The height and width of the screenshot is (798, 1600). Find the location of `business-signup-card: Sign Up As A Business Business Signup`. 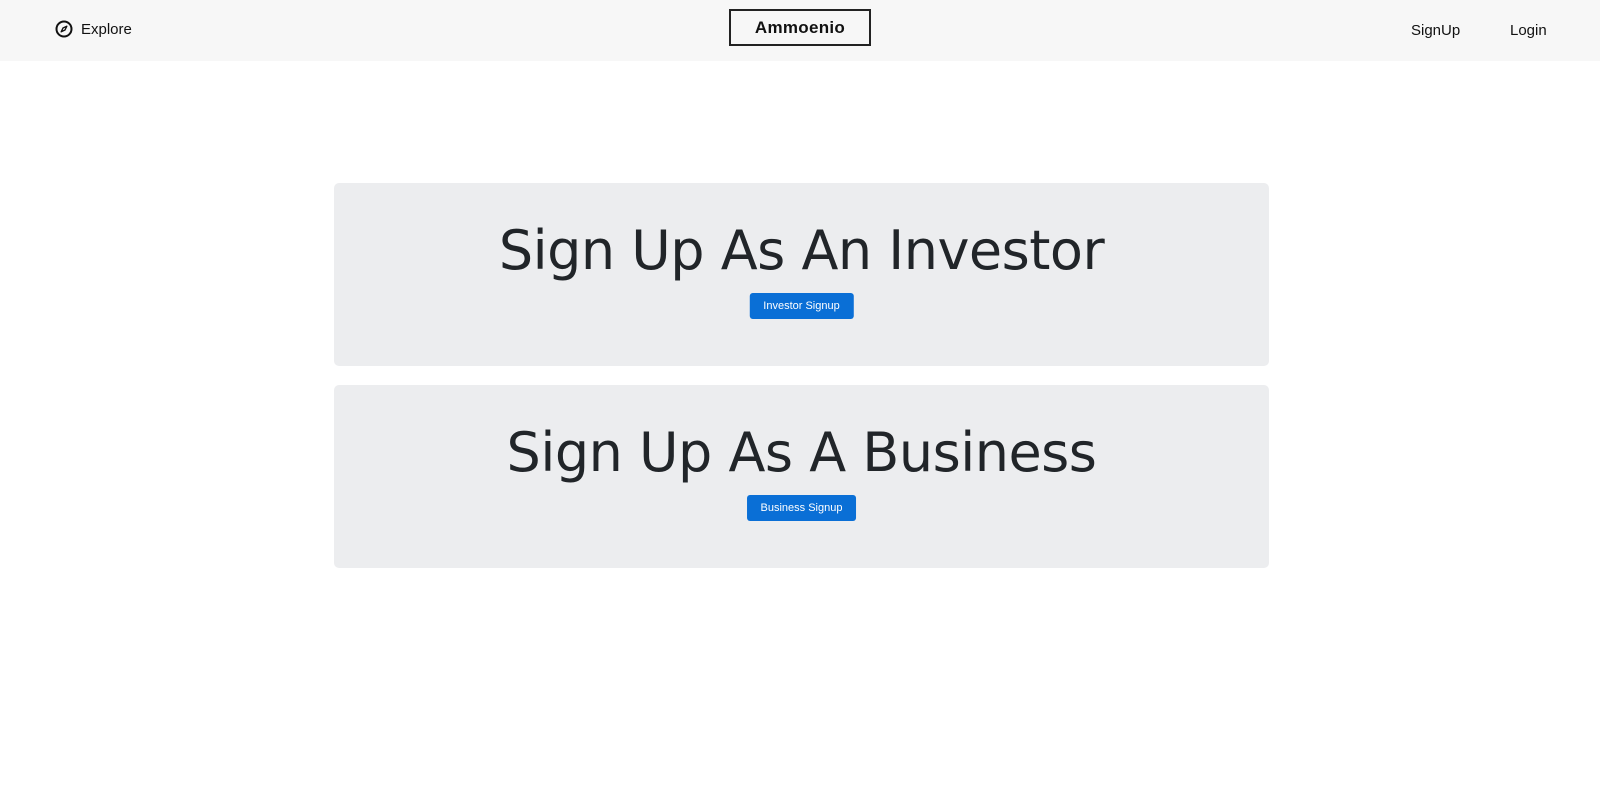

business-signup-card: Sign Up As A Business Business Signup is located at coordinates (801, 476).